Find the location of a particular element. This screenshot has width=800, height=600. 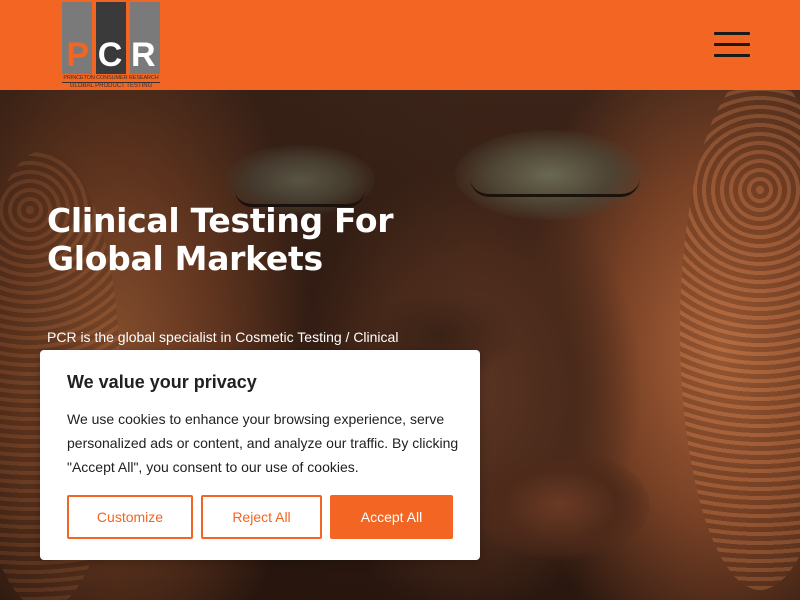

logo-letter-c: C is located at coordinates (110, 55).